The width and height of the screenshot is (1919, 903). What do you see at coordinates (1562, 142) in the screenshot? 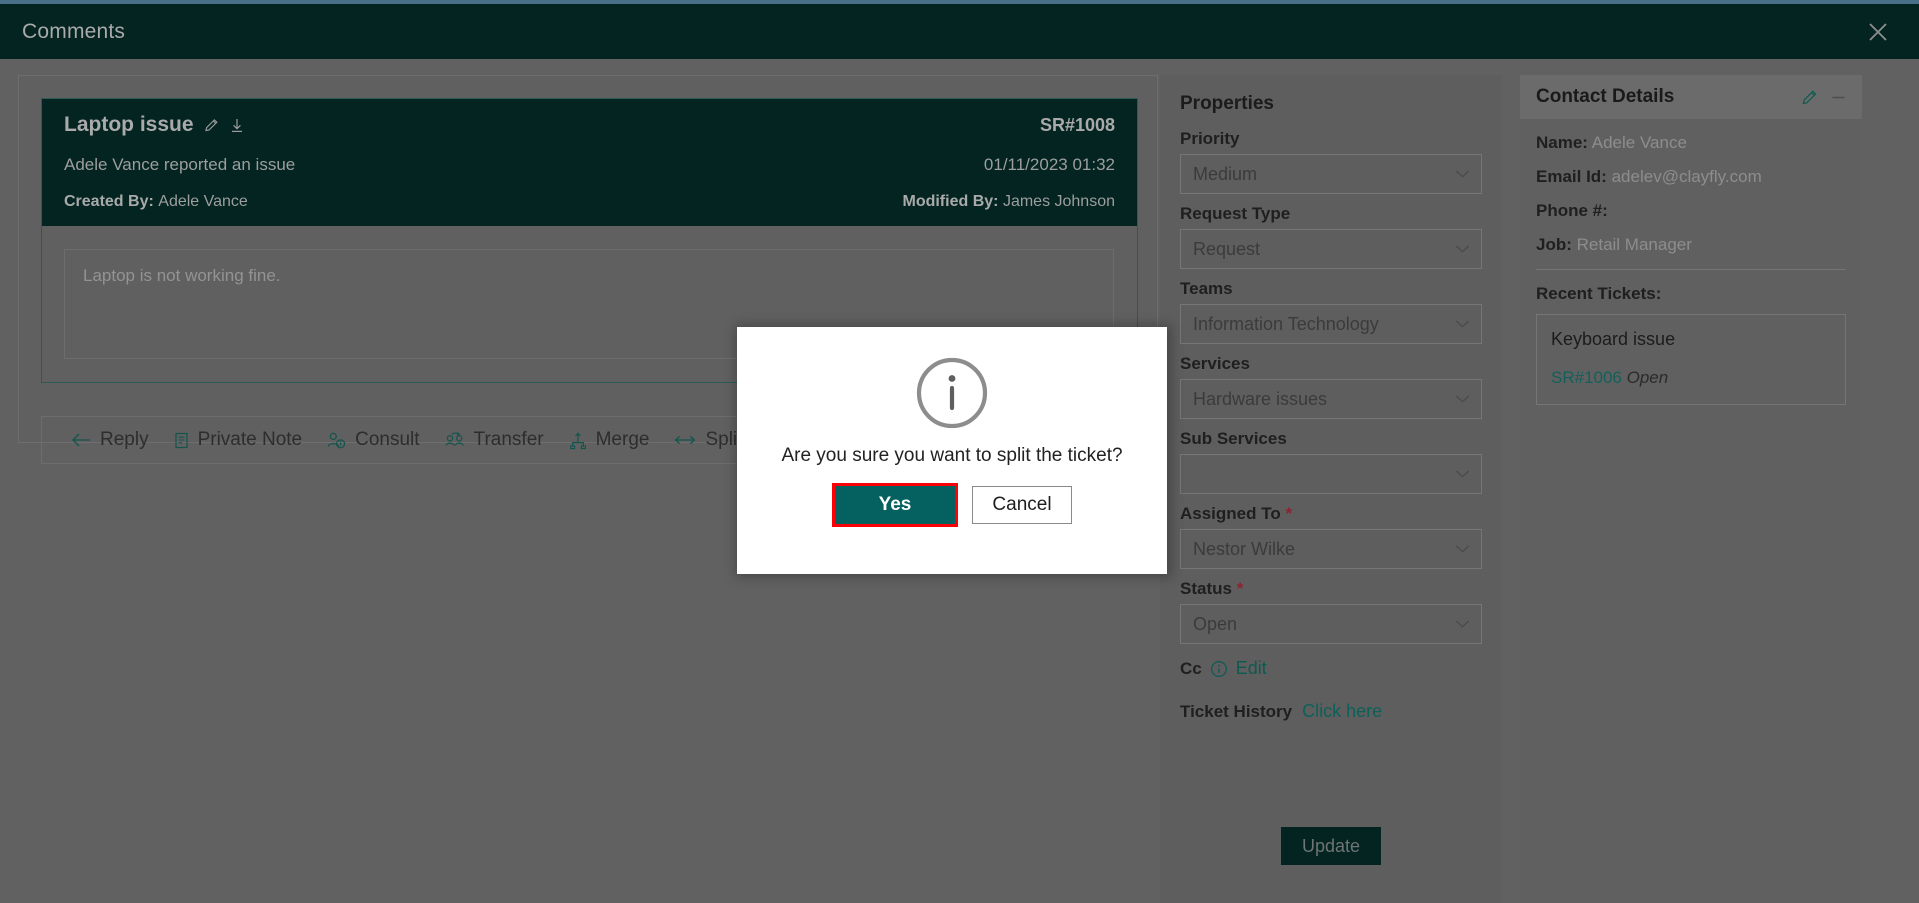
I see `contact-name-label: Name:` at bounding box center [1562, 142].